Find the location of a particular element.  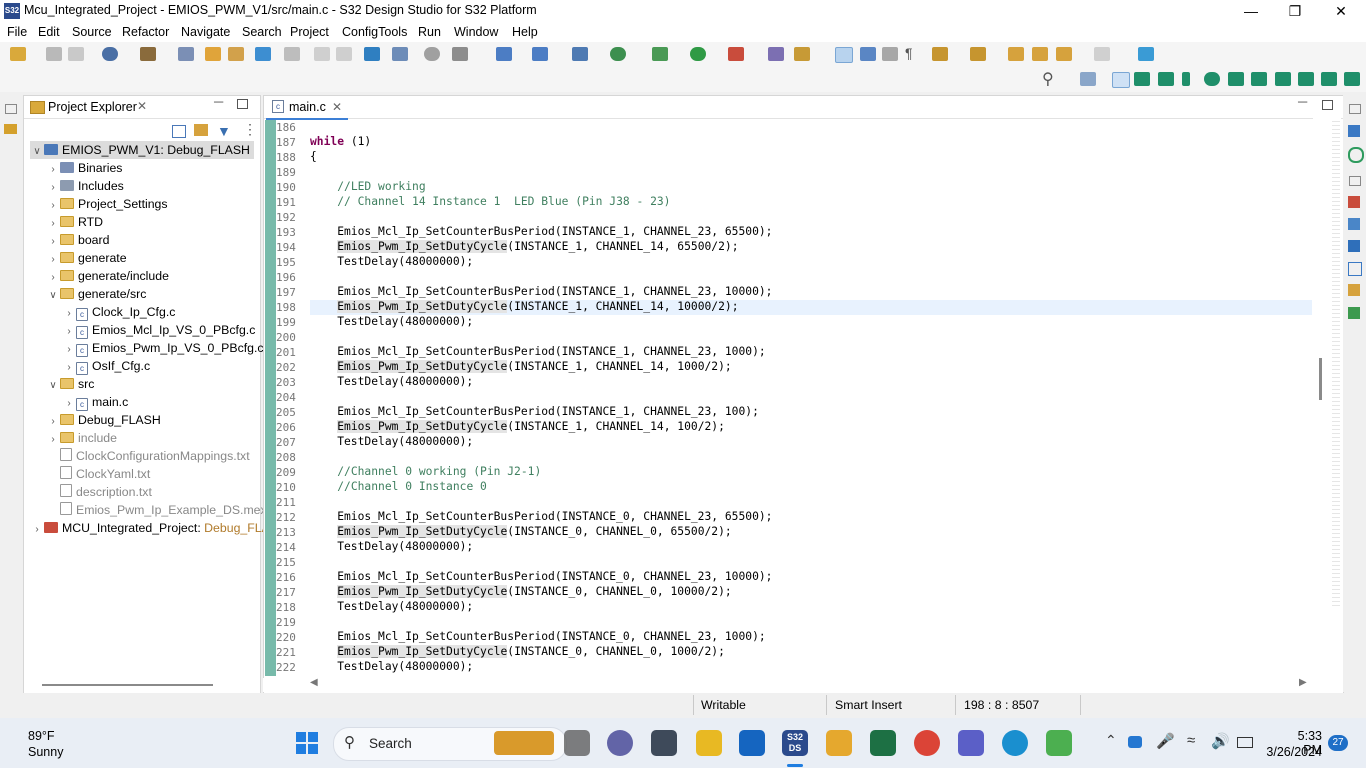

tree-item: ∨ src is located at coordinates (70, 384).